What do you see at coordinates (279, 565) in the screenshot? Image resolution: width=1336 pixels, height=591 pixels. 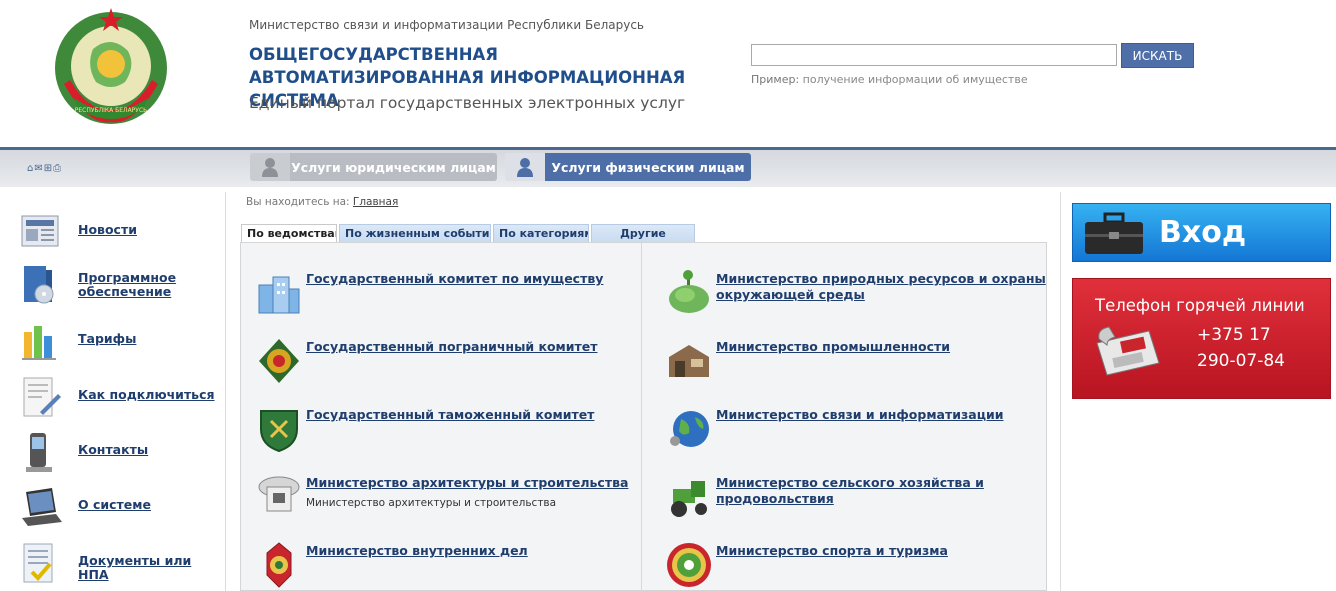 I see `police-emblem-icon` at bounding box center [279, 565].